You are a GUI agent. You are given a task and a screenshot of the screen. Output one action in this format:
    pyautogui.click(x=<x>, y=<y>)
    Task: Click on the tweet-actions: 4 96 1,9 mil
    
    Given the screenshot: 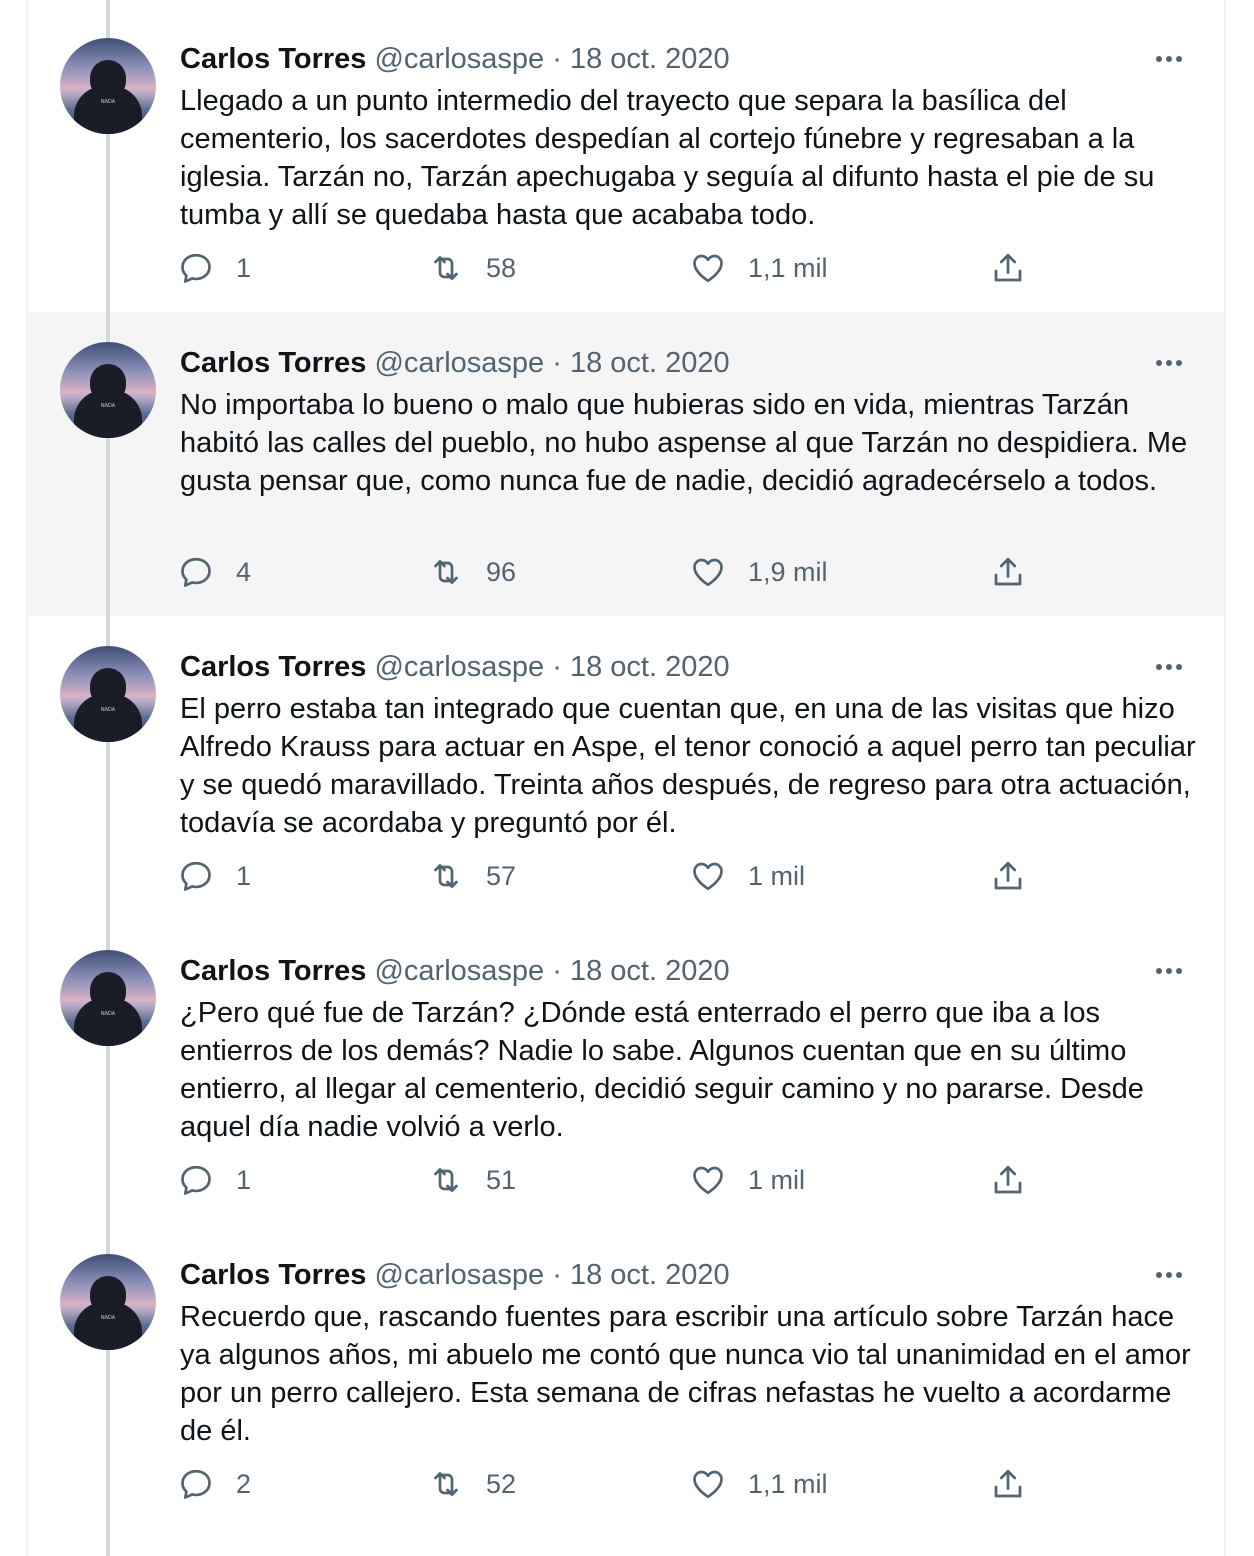 What is the action you would take?
    pyautogui.click(x=678, y=572)
    